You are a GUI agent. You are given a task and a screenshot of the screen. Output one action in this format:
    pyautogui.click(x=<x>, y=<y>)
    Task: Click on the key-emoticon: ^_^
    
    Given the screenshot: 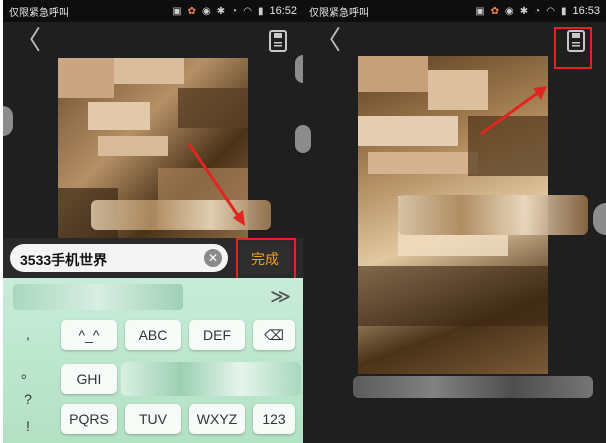 What is the action you would take?
    pyautogui.click(x=89, y=335)
    